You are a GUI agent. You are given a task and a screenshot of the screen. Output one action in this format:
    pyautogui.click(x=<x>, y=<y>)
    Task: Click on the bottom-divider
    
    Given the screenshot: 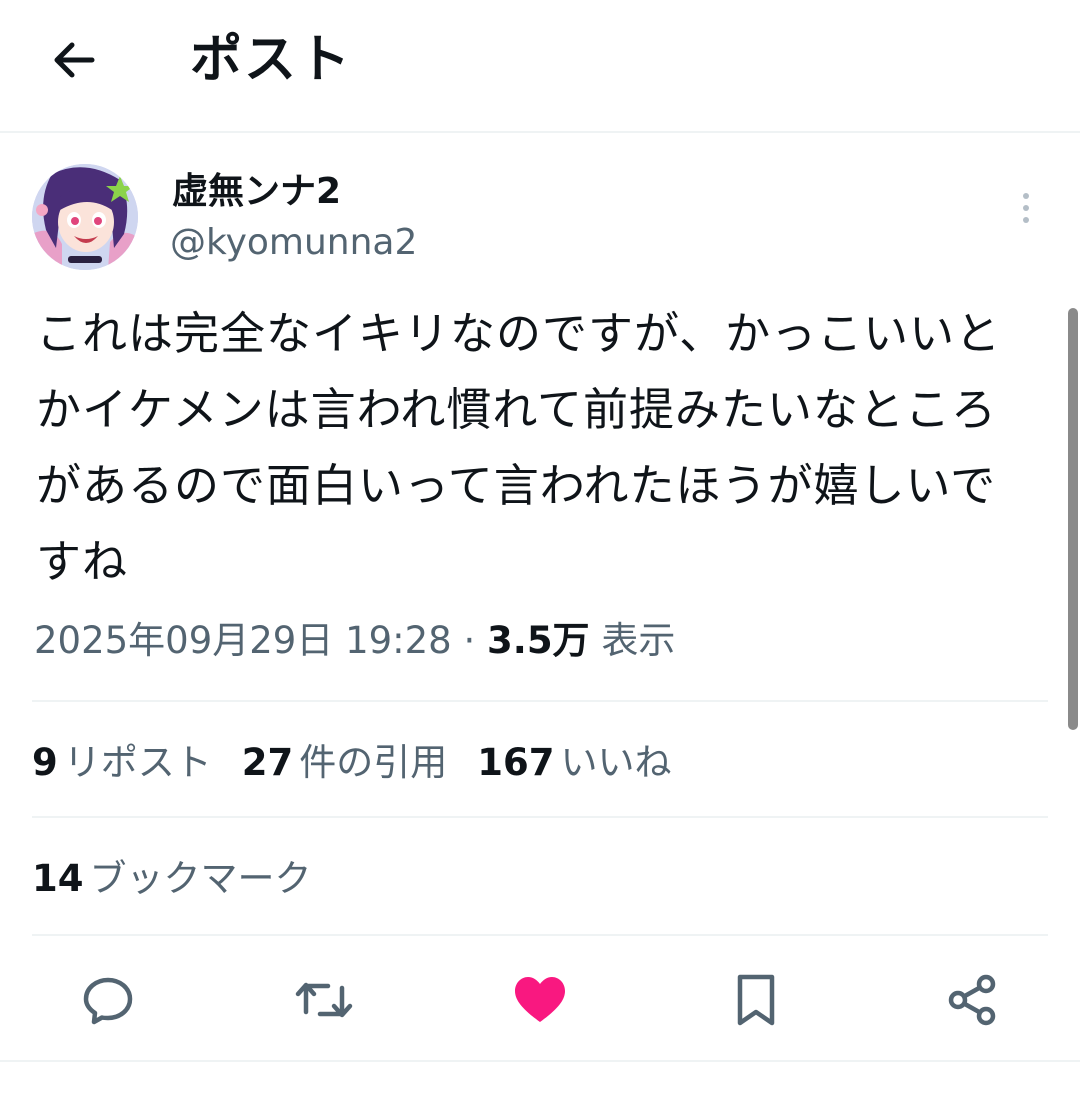 What is the action you would take?
    pyautogui.click(x=540, y=1061)
    